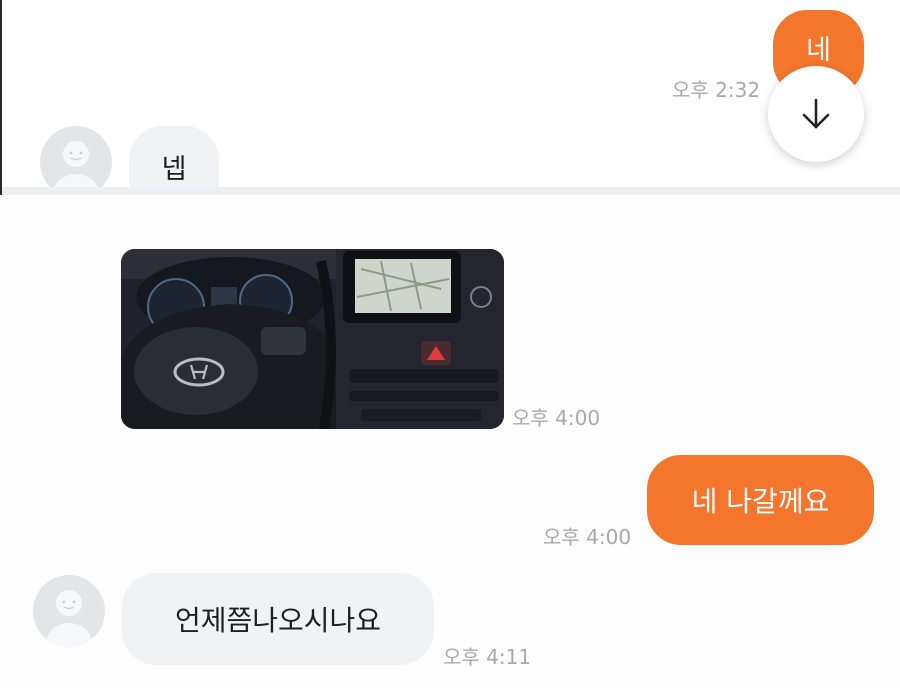 The width and height of the screenshot is (900, 688). I want to click on message-timestamp: 오후 4:11, so click(487, 657).